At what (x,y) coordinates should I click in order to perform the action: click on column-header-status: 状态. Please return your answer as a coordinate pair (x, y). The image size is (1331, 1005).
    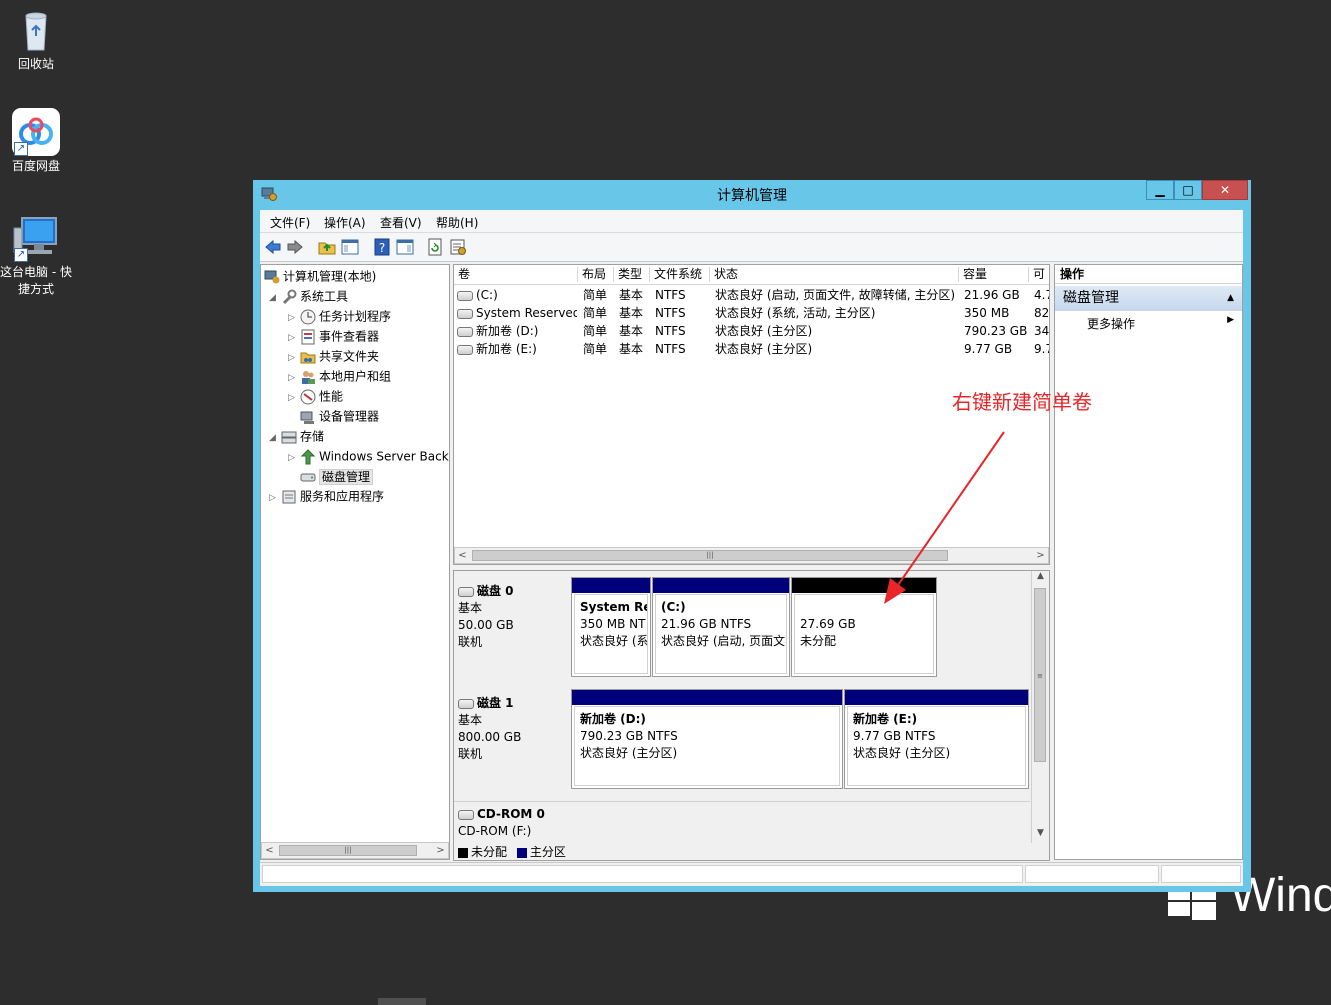
    Looking at the image, I should click on (834, 274).